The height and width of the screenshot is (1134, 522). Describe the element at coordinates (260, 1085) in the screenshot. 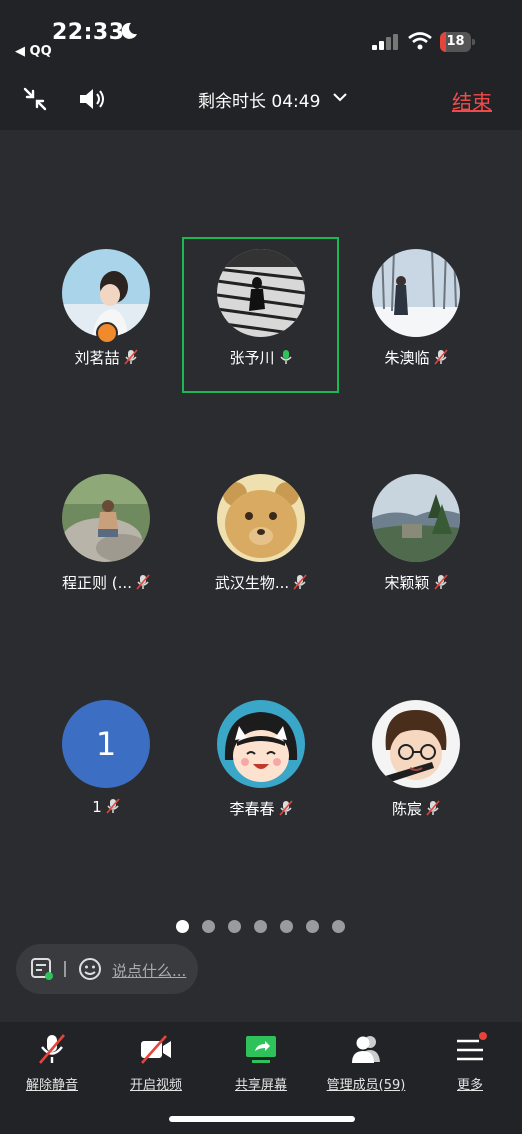

I see `share-screen-label: 共享屏幕` at that location.